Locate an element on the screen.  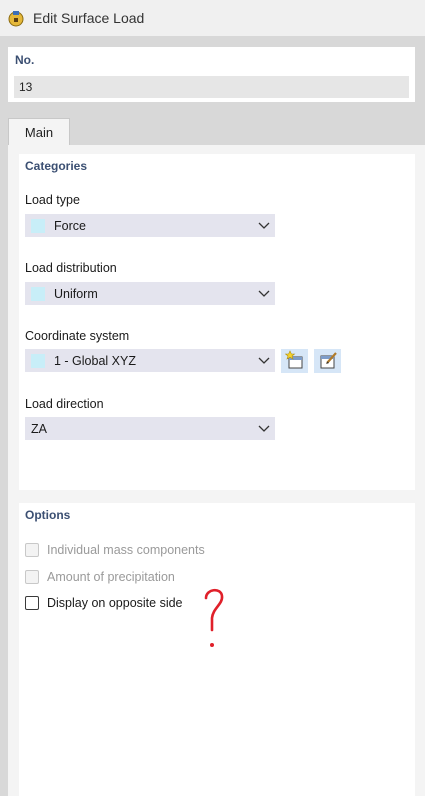
surface-load-icon is located at coordinates (16, 18).